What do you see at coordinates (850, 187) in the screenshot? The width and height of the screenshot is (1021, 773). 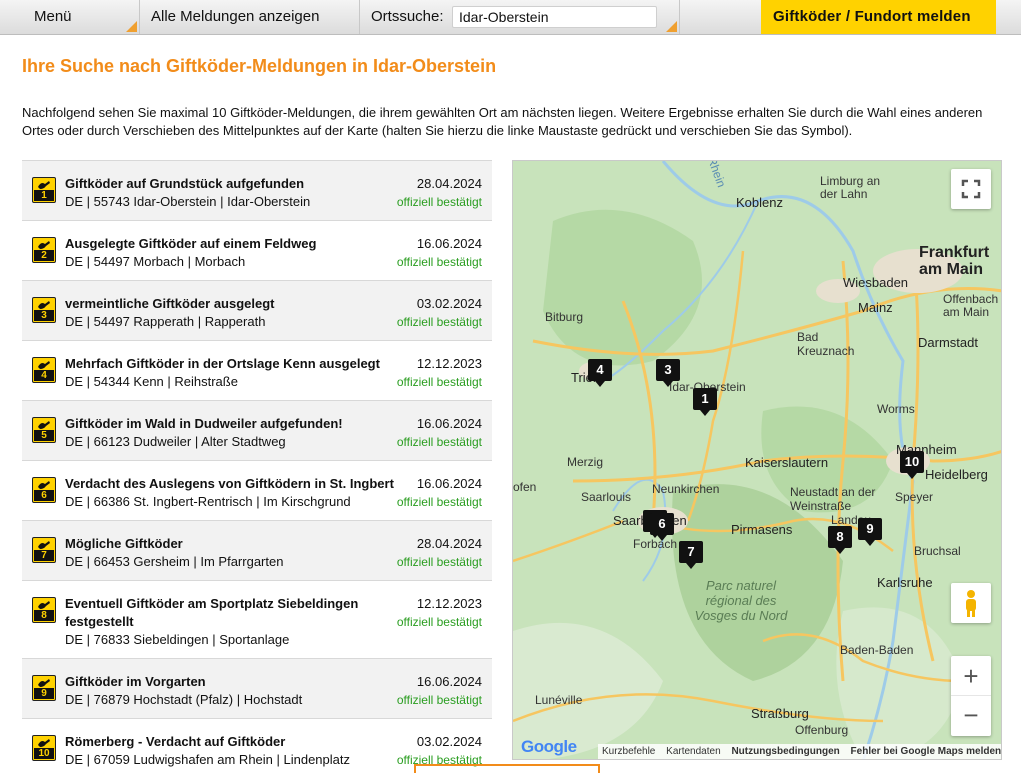 I see `city-label-limburg: Limburg an der Lahn` at bounding box center [850, 187].